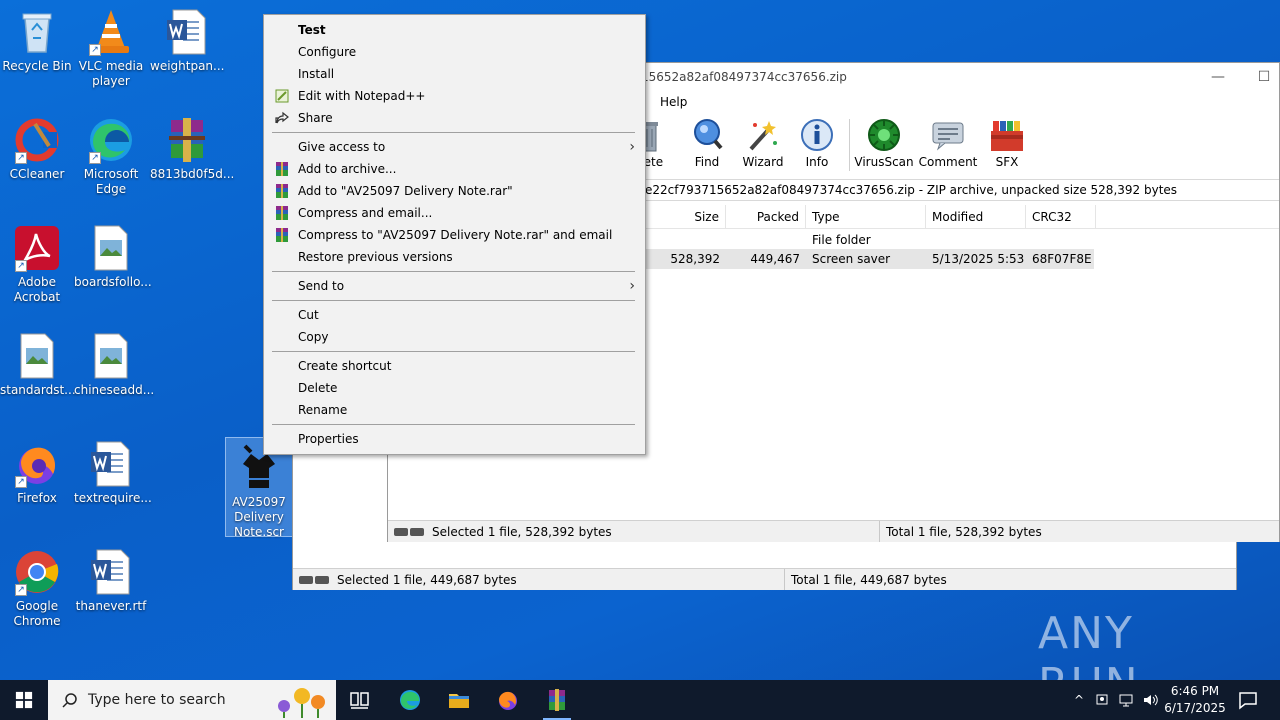  Describe the element at coordinates (315, 118) in the screenshot. I see `menu-item-label: Share` at that location.